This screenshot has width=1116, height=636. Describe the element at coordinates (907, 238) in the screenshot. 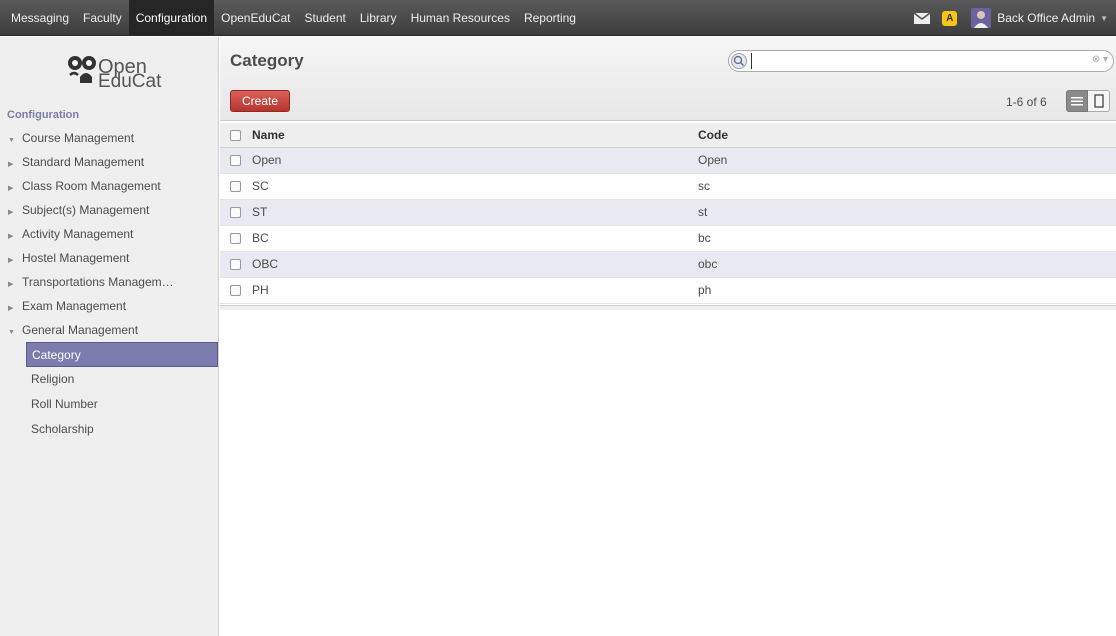

I see `cell-code: bc` at that location.